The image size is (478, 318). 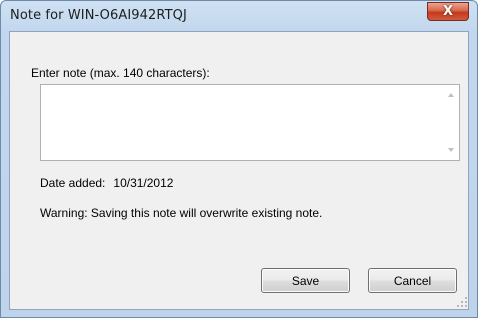 What do you see at coordinates (451, 150) in the screenshot?
I see `scroll-down-icon` at bounding box center [451, 150].